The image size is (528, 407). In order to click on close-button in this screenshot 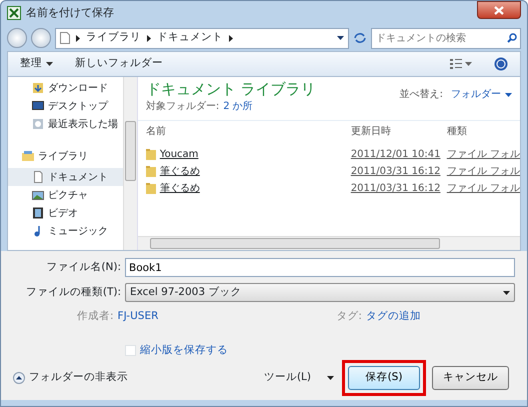, I will do `click(499, 10)`.